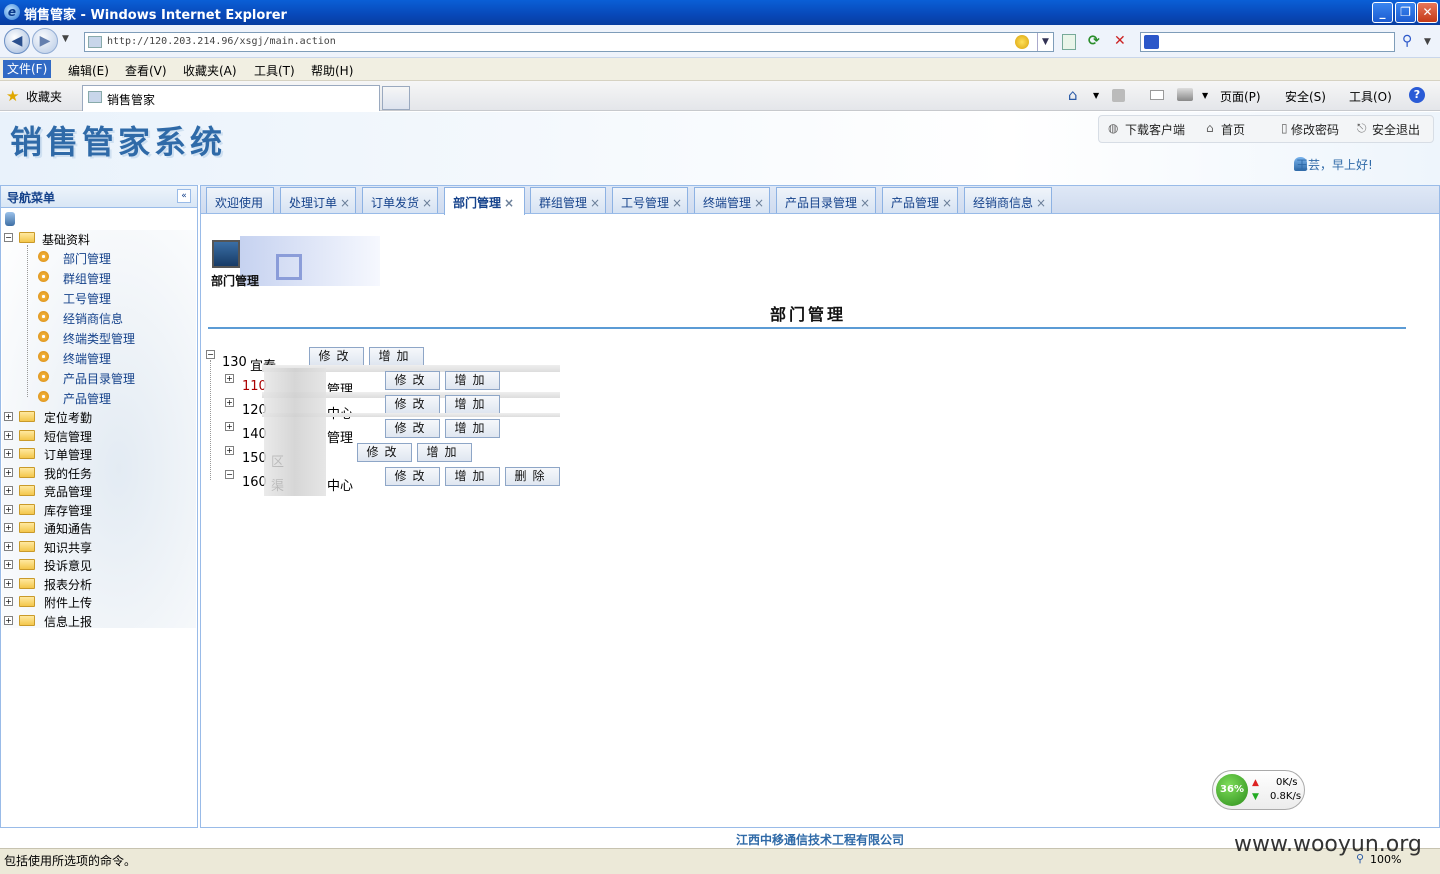 The width and height of the screenshot is (1440, 874). I want to click on search-input, so click(1267, 42).